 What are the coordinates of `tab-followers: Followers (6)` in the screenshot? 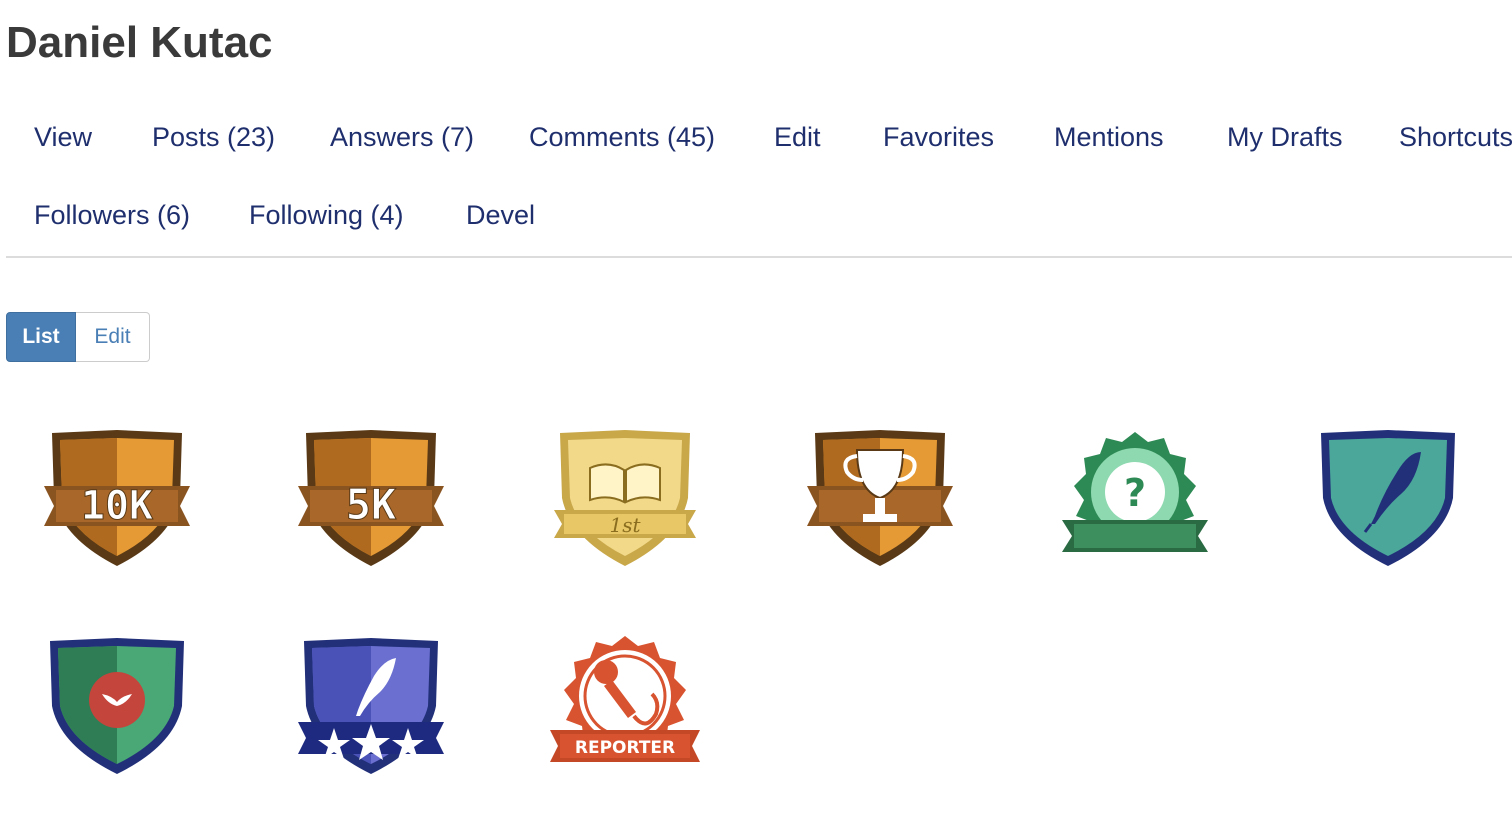 It's located at (112, 215).